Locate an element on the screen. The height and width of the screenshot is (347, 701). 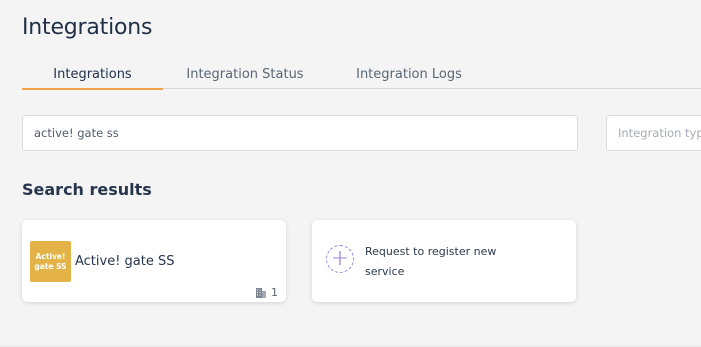
building-icon is located at coordinates (261, 293).